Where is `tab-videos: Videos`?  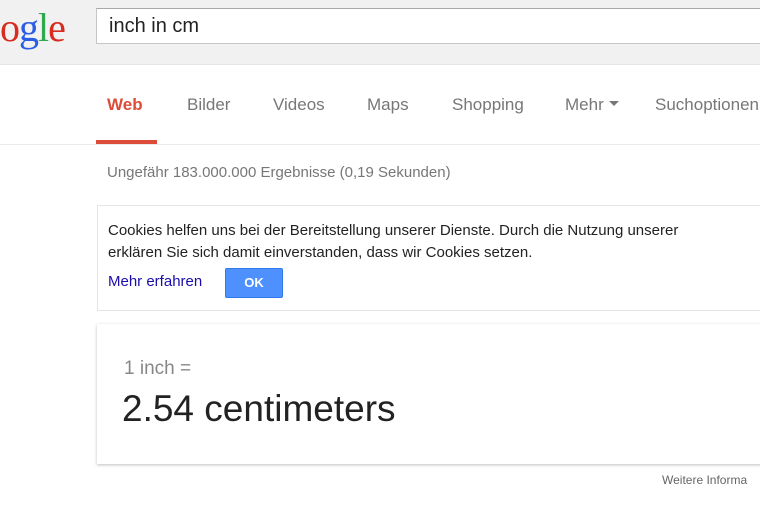 tab-videos: Videos is located at coordinates (299, 105).